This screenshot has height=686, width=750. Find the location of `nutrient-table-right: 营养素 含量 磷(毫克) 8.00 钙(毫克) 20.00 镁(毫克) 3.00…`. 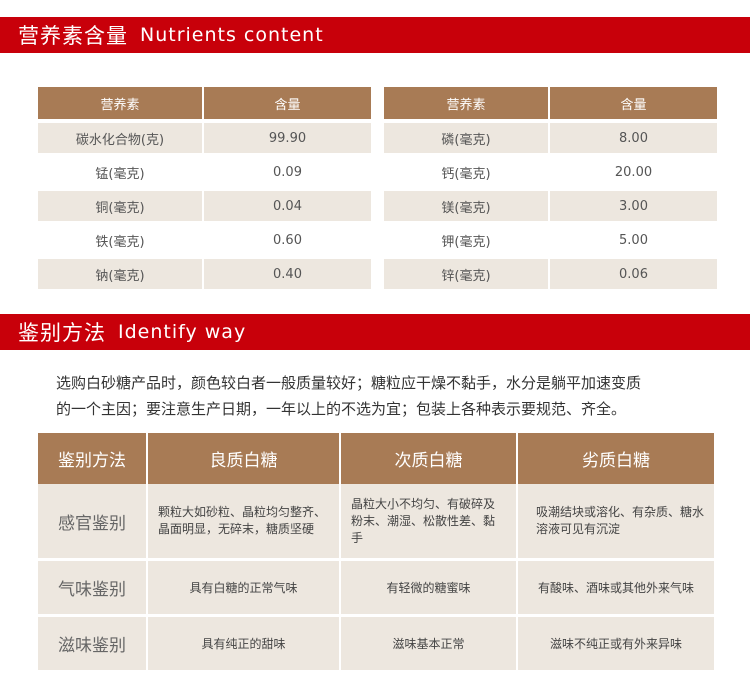

nutrient-table-right: 营养素 含量 磷(毫克) 8.00 钙(毫克) 20.00 镁(毫克) 3.00… is located at coordinates (550, 188).